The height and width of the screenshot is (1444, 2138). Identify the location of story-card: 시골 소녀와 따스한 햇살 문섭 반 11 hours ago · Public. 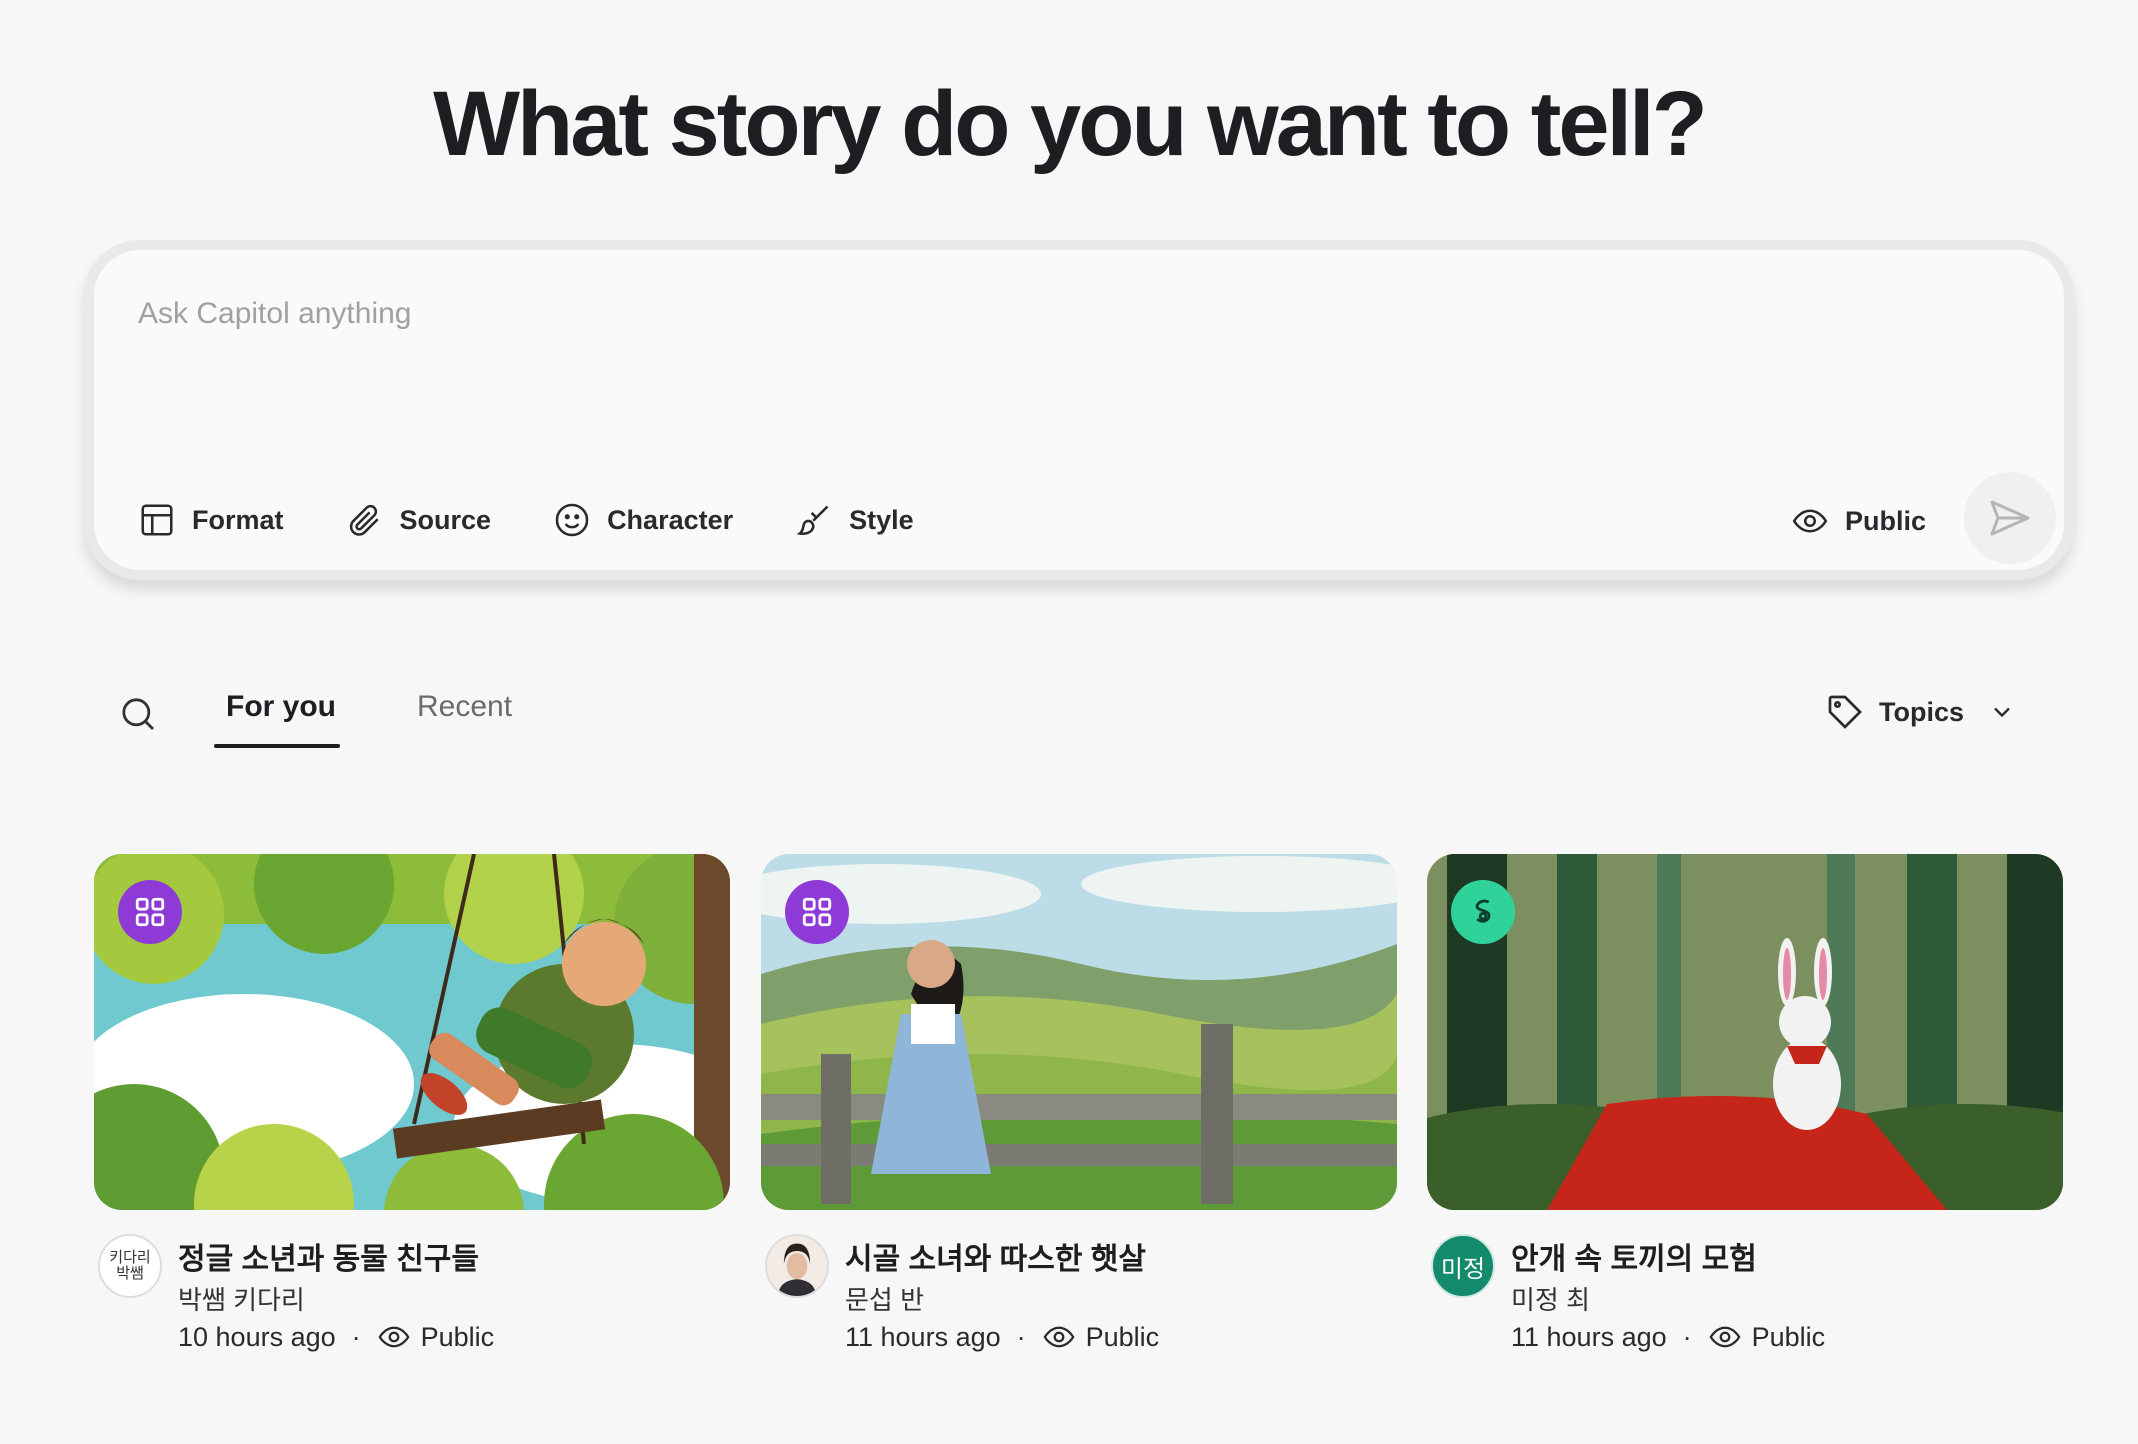
(1079, 1103).